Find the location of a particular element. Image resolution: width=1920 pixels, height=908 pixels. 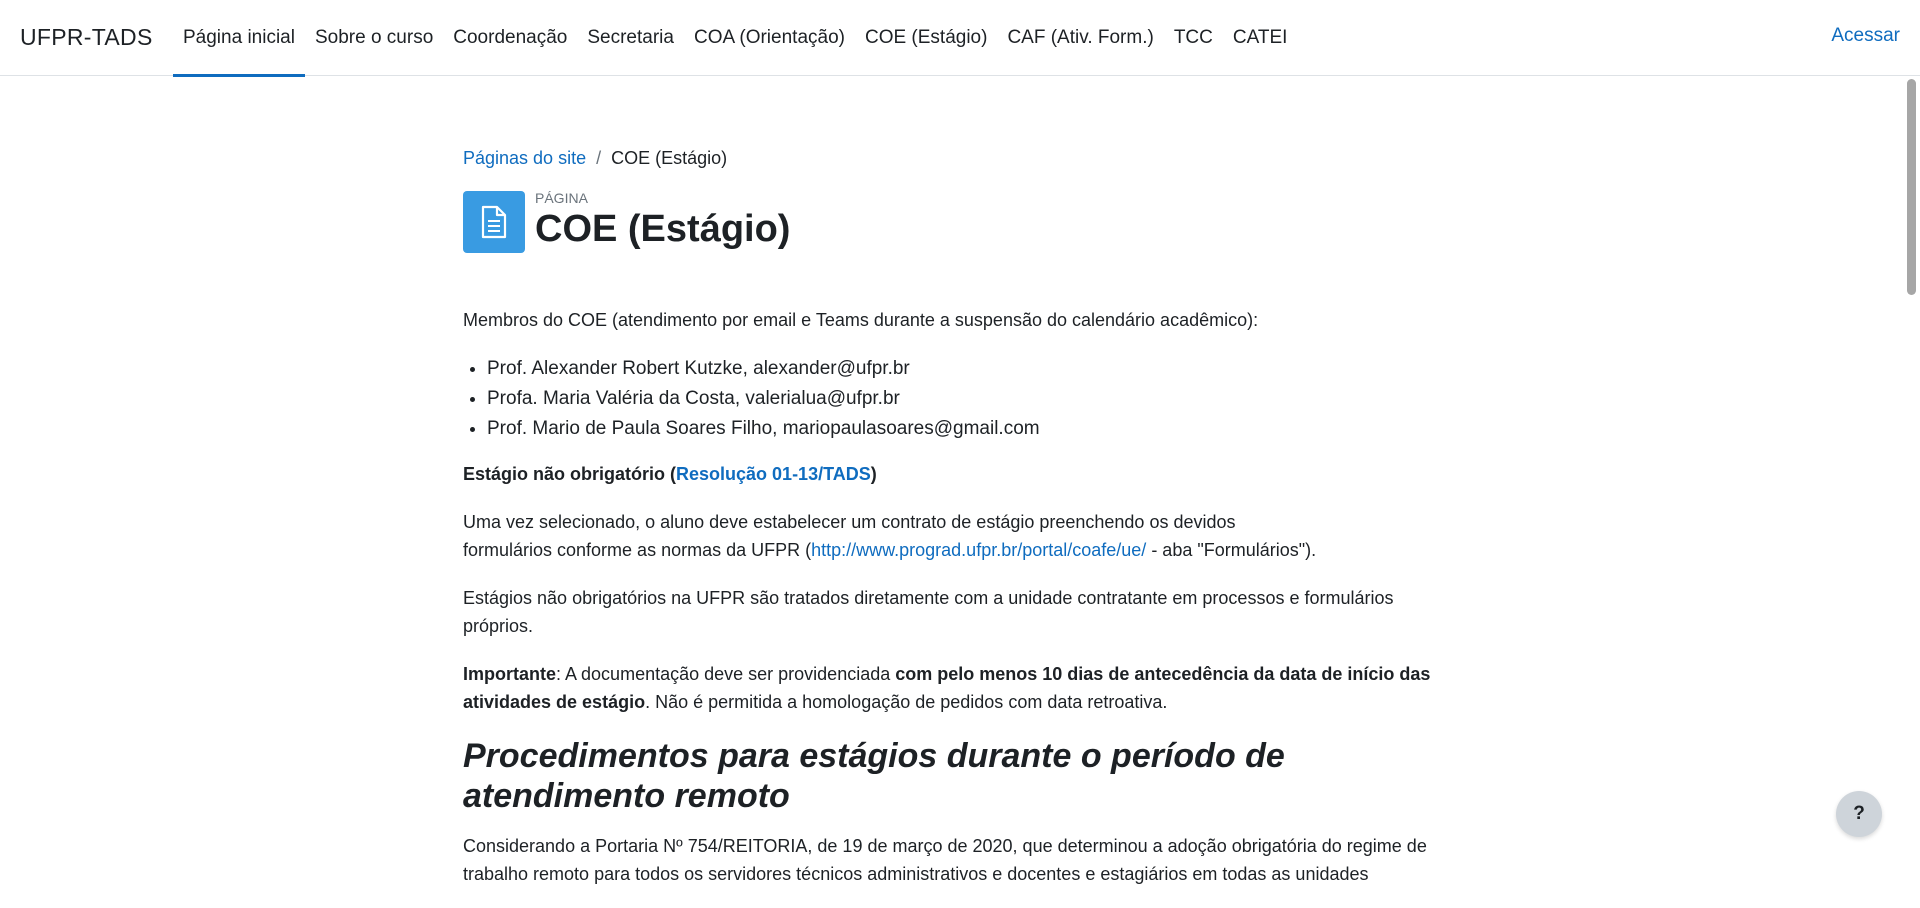

page-header-text: PÁGINA COE (Estágio) is located at coordinates (662, 219).